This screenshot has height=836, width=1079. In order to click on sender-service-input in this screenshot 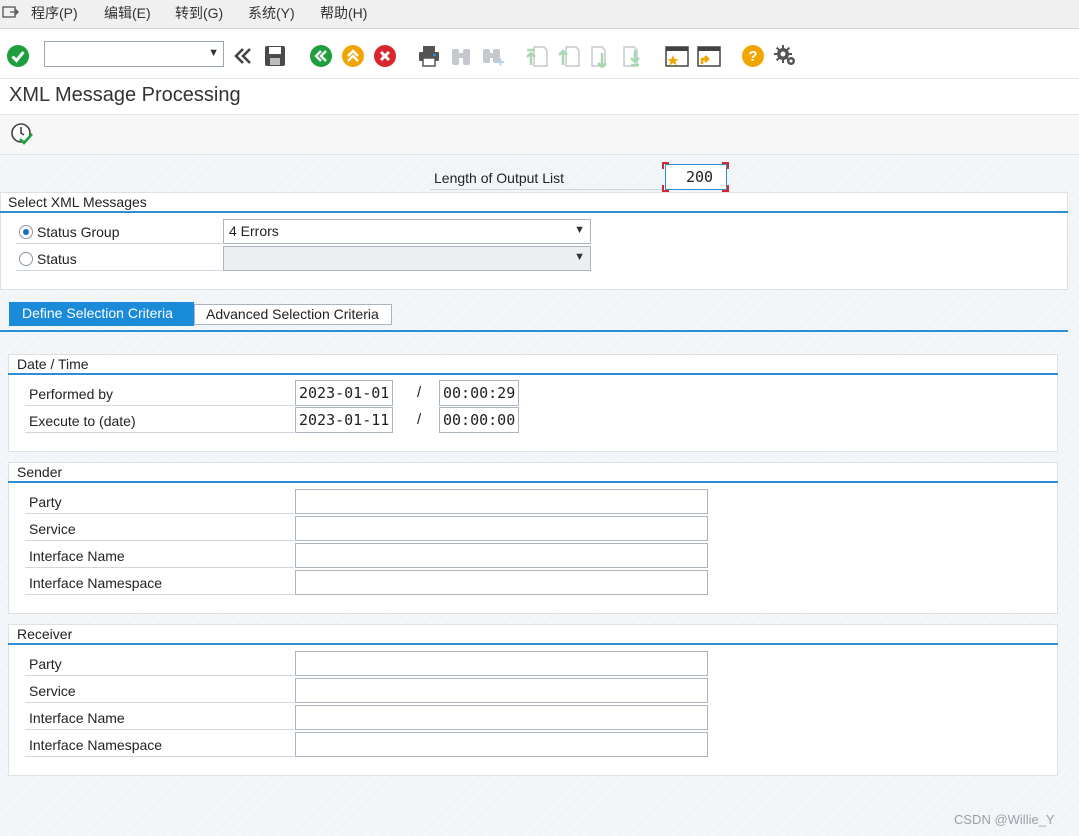, I will do `click(501, 528)`.